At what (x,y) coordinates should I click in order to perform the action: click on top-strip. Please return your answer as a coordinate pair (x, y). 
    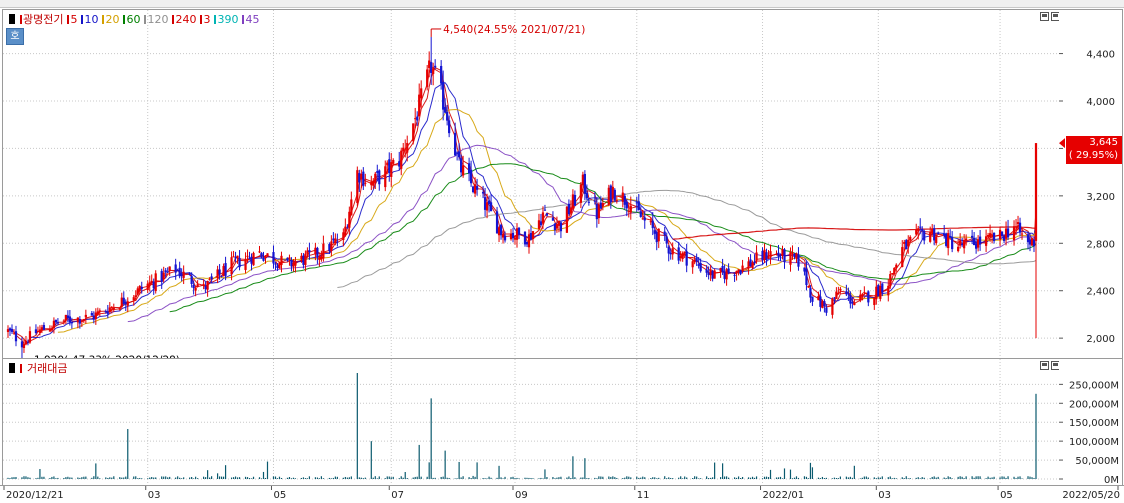
    Looking at the image, I should click on (562, 4).